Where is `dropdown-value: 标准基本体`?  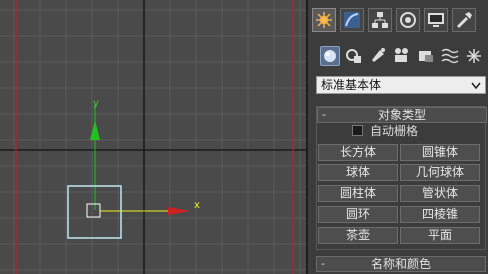
dropdown-value: 标准基本体 is located at coordinates (351, 85).